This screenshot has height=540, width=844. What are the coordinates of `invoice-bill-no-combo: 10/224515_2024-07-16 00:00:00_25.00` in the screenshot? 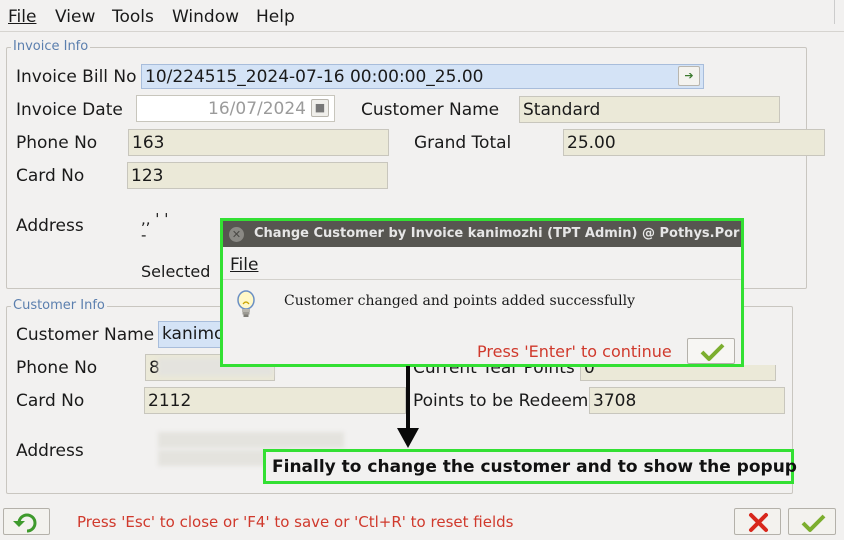 It's located at (422, 76).